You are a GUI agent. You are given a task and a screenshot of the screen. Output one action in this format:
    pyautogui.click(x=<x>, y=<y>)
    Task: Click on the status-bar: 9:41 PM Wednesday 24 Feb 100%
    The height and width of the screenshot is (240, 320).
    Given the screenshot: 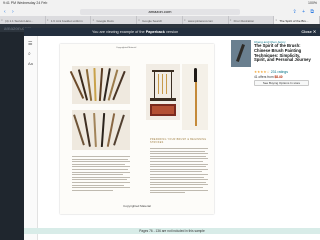 What is the action you would take?
    pyautogui.click(x=160, y=3)
    